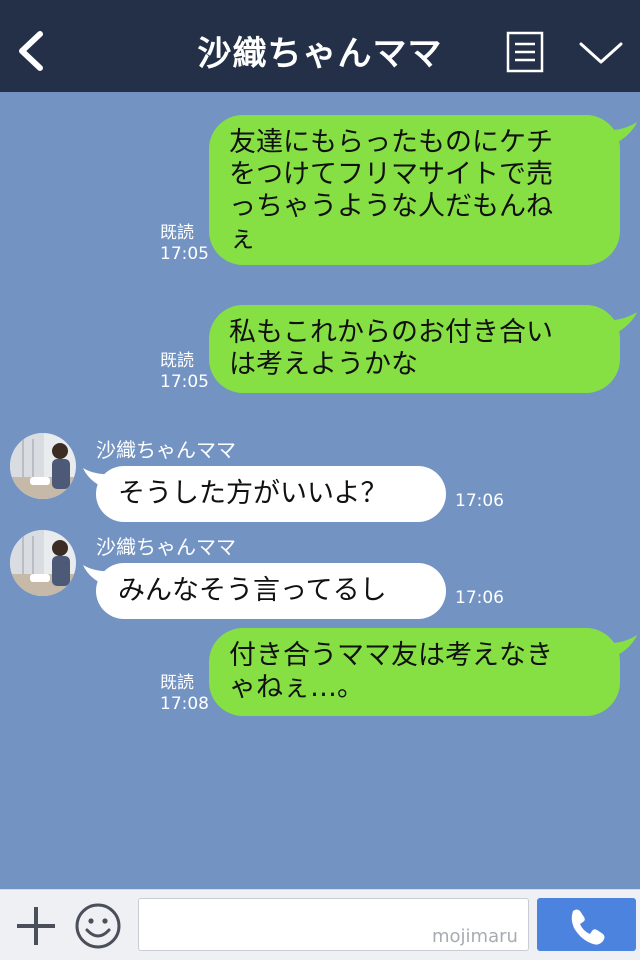 The height and width of the screenshot is (960, 640). I want to click on watermark-text: mojimaru, so click(475, 936).